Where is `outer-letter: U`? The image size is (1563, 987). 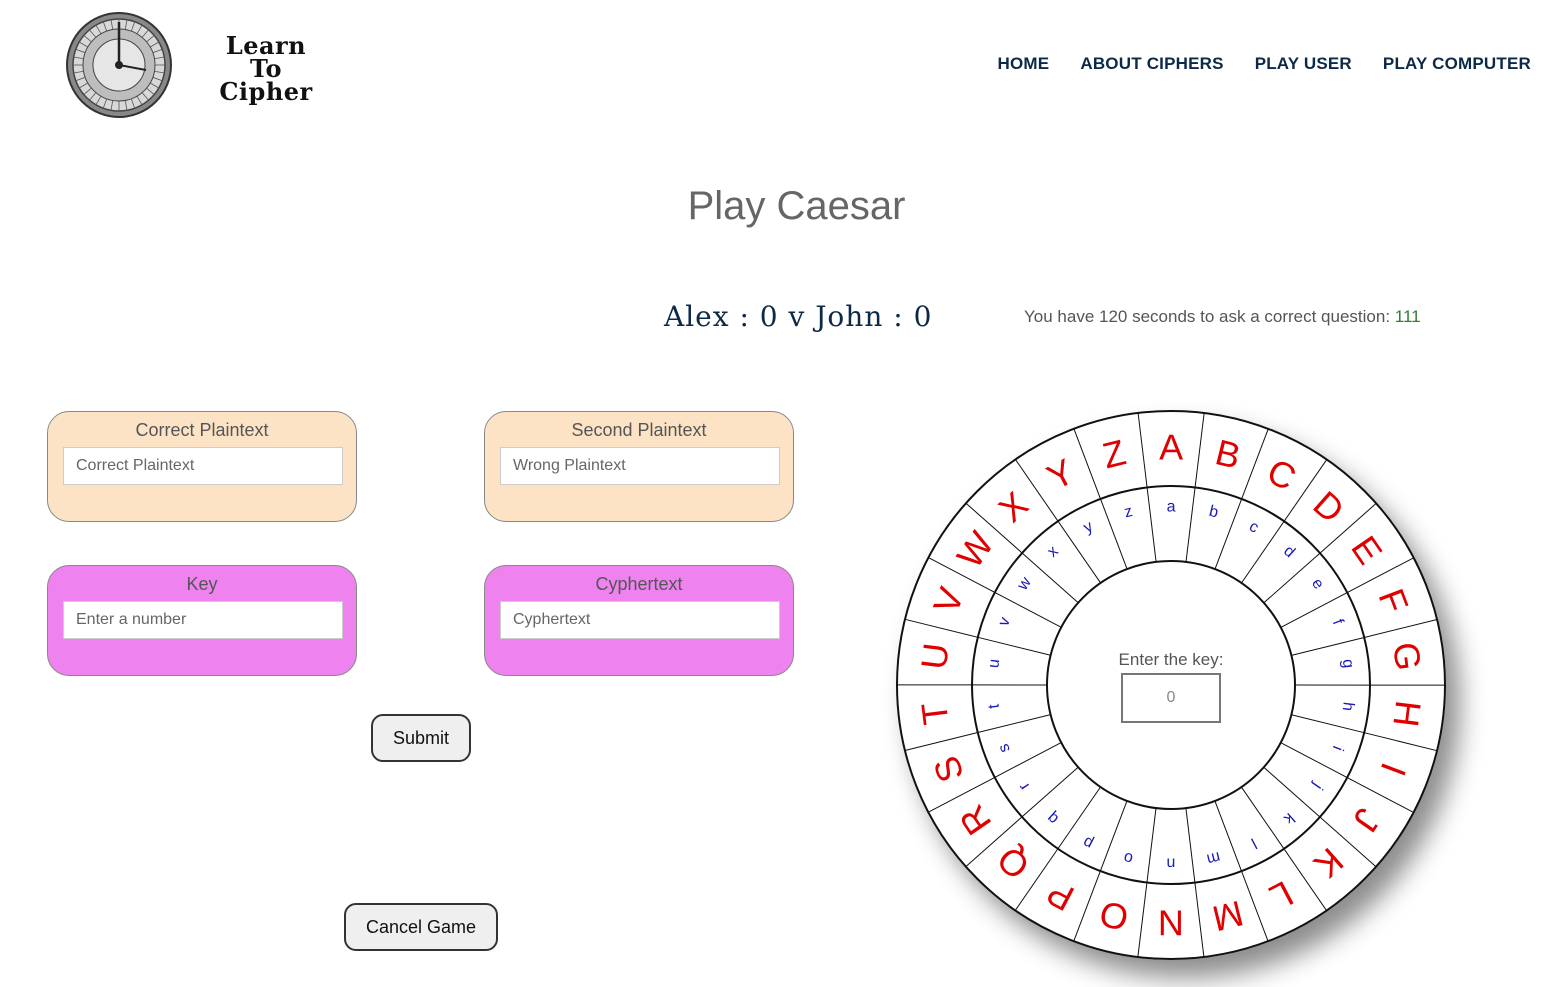
outer-letter: U is located at coordinates (935, 656).